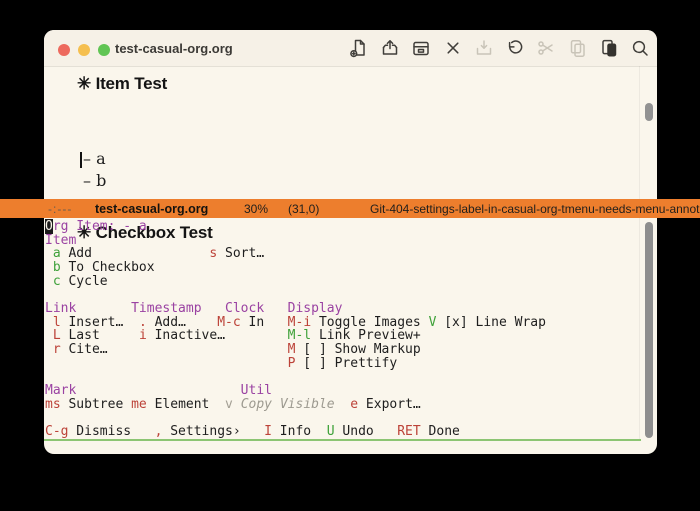 This screenshot has height=511, width=700. Describe the element at coordinates (96, 404) in the screenshot. I see `menu-text: Subtree` at that location.